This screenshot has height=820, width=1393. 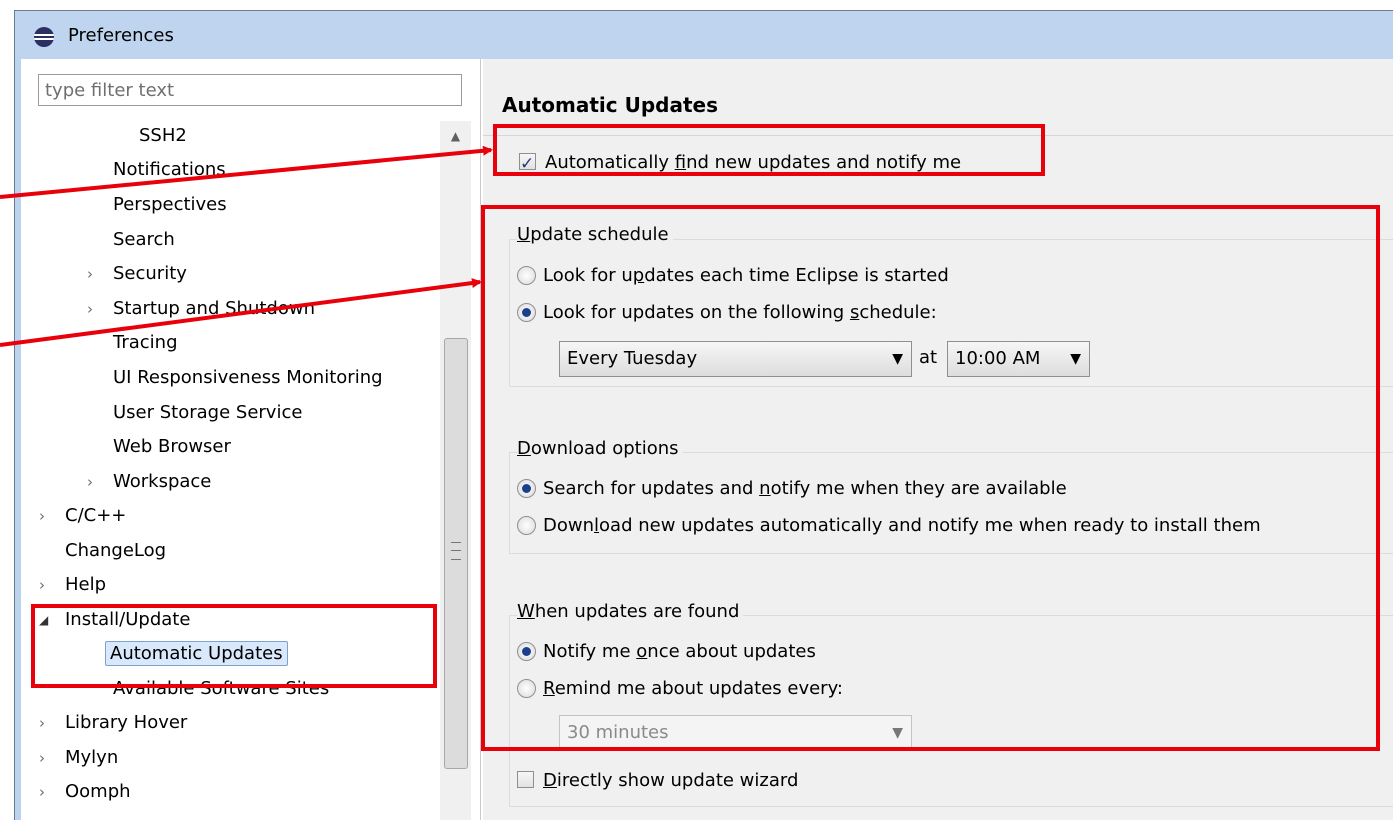 I want to click on scroll-up-icon: ▲, so click(x=455, y=136).